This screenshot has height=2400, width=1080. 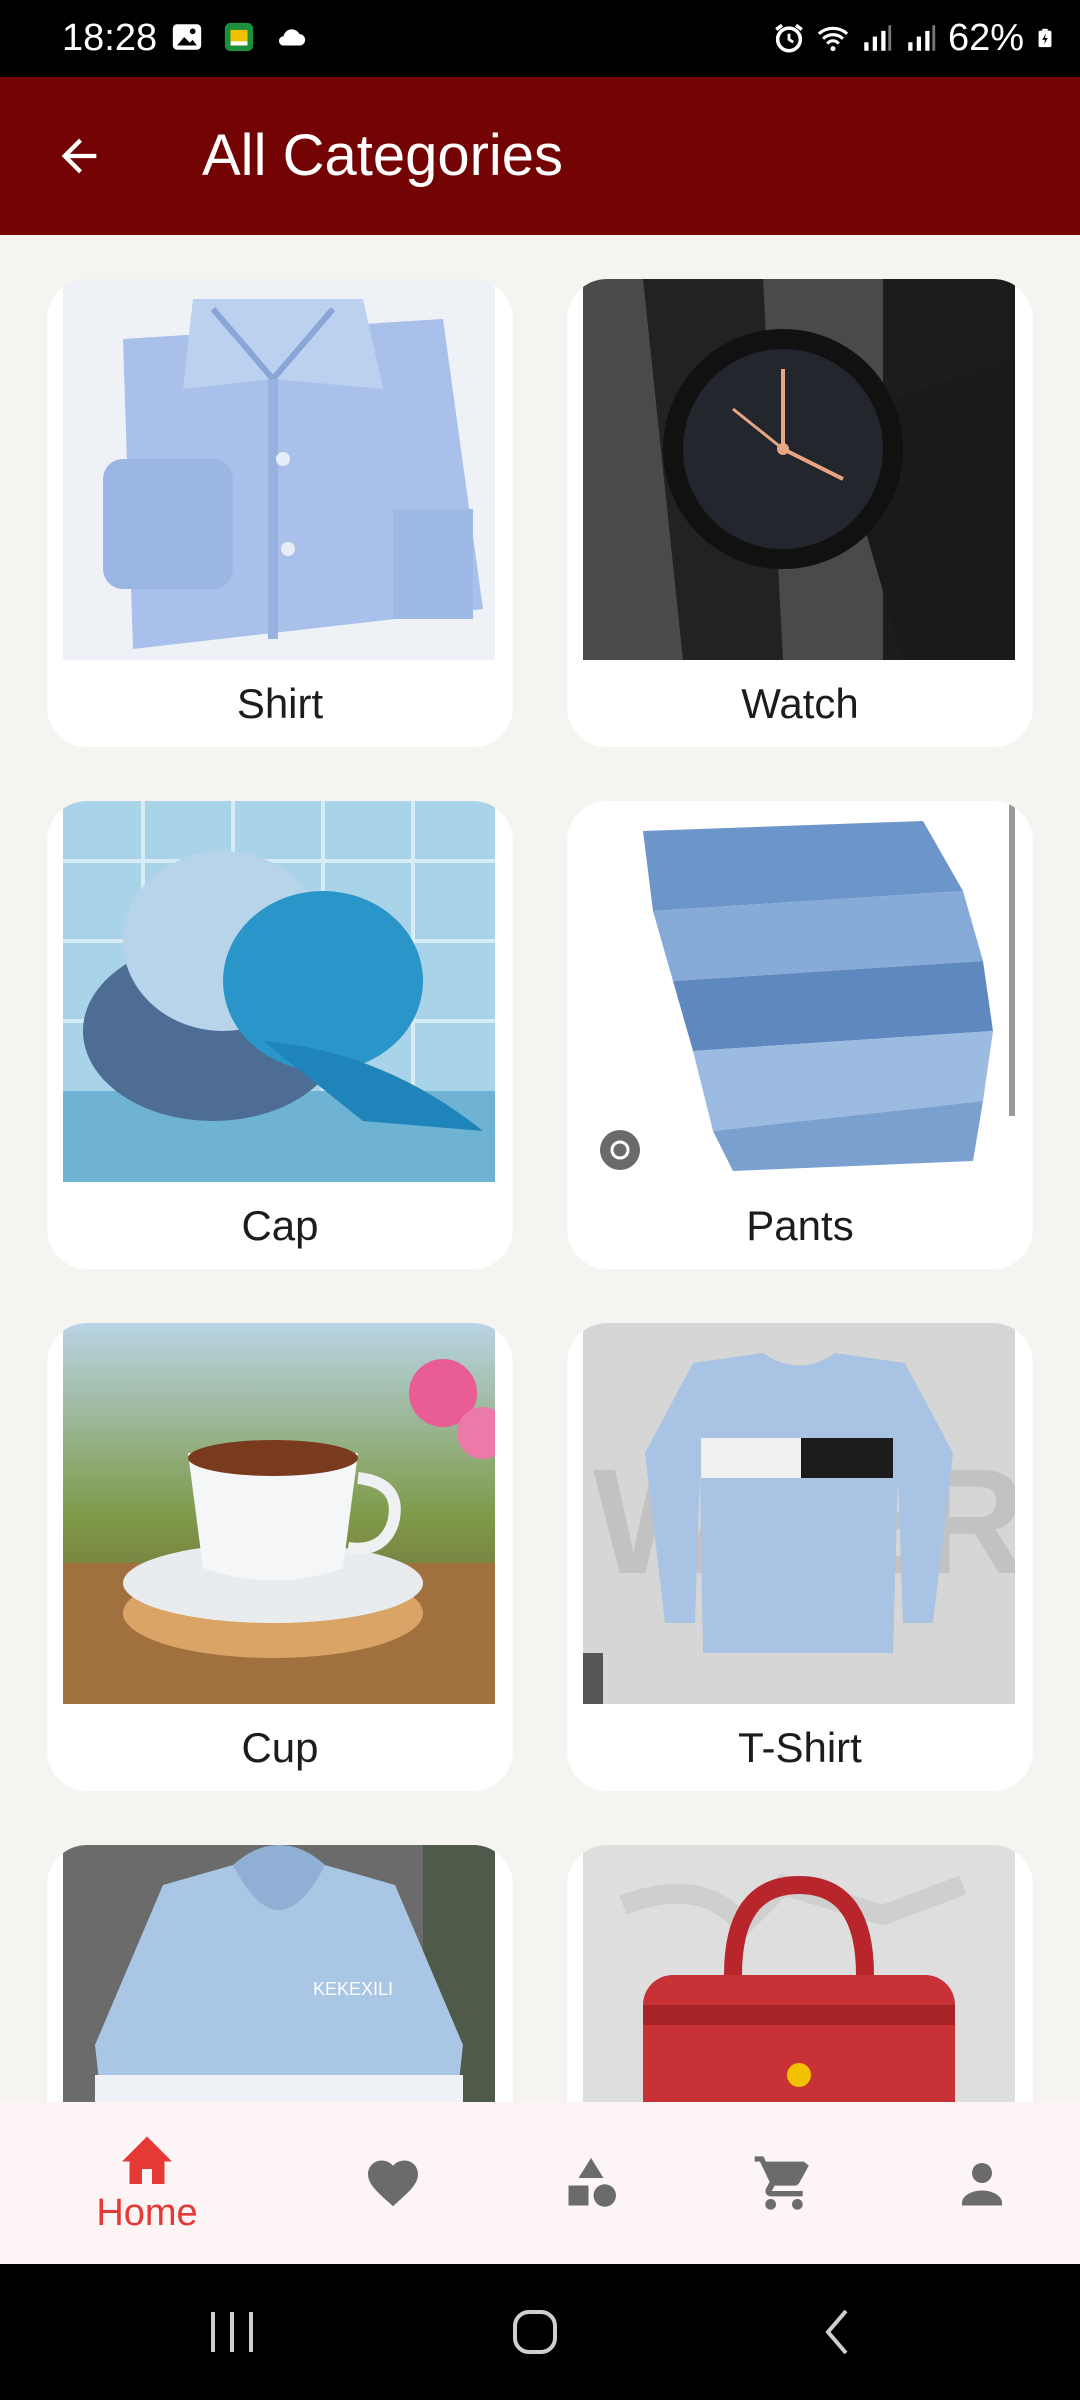 I want to click on person-icon, so click(x=982, y=2184).